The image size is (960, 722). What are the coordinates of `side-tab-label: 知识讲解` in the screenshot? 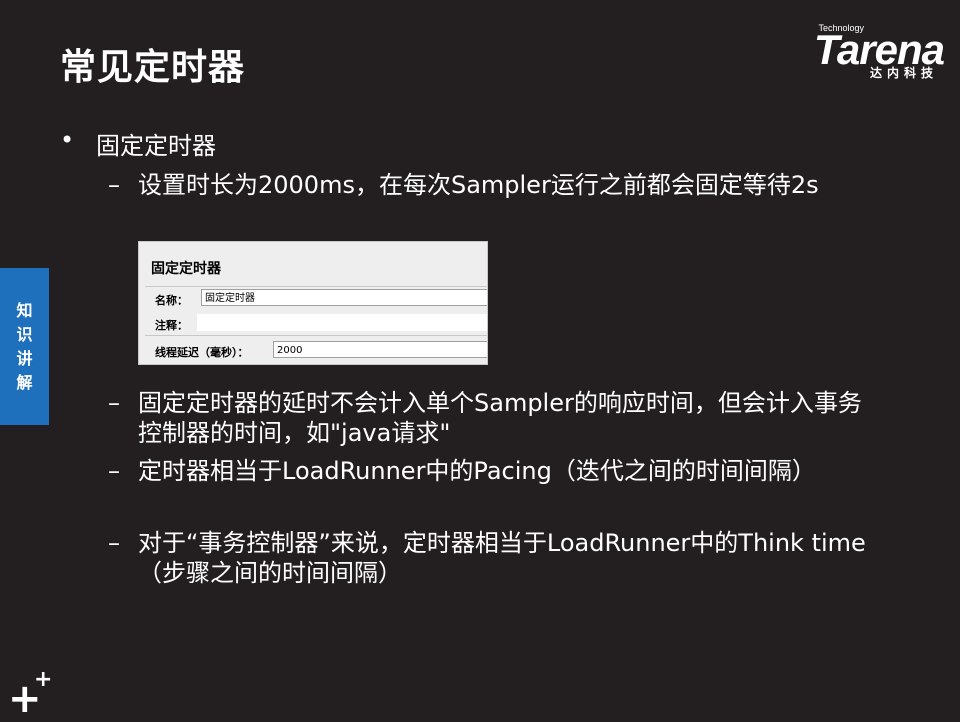 It's located at (24, 346).